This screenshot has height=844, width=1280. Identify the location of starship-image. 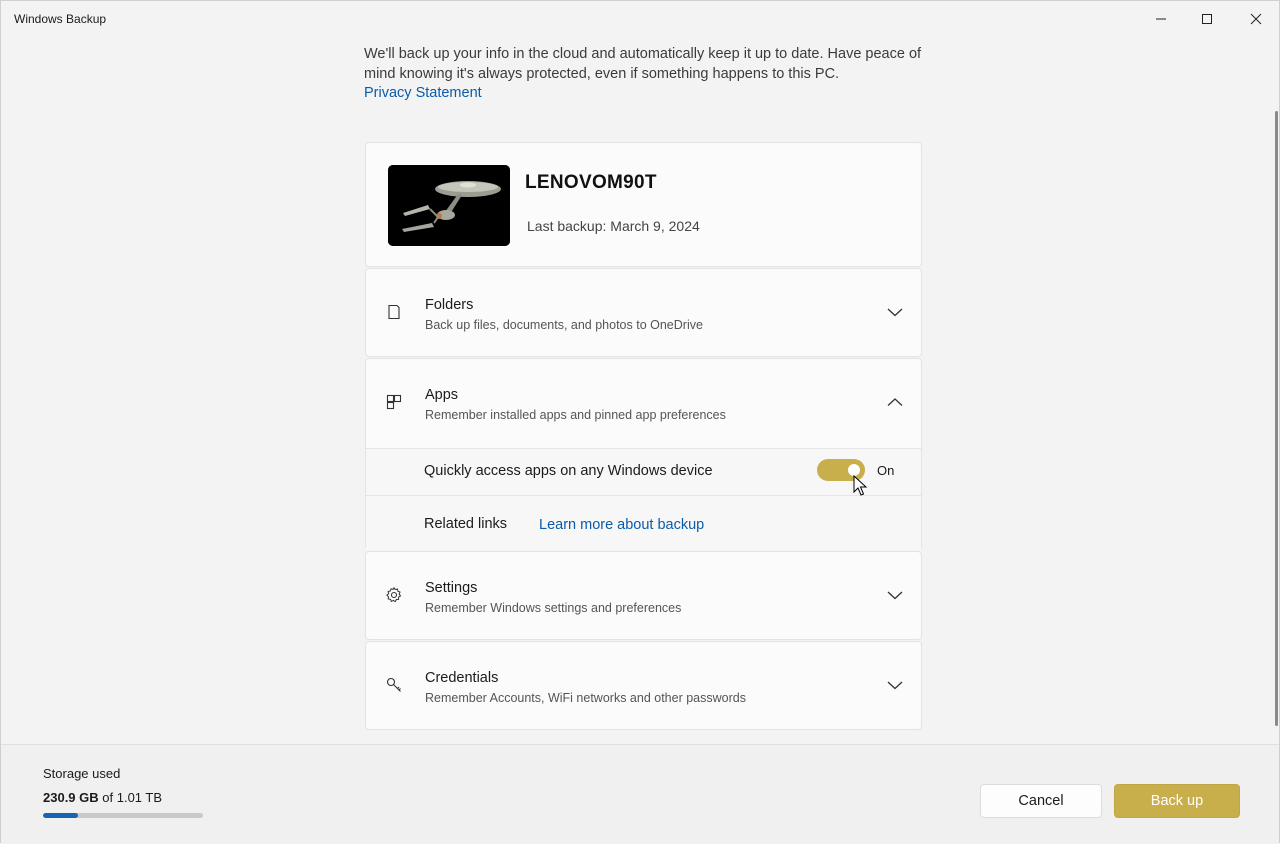
(449, 205).